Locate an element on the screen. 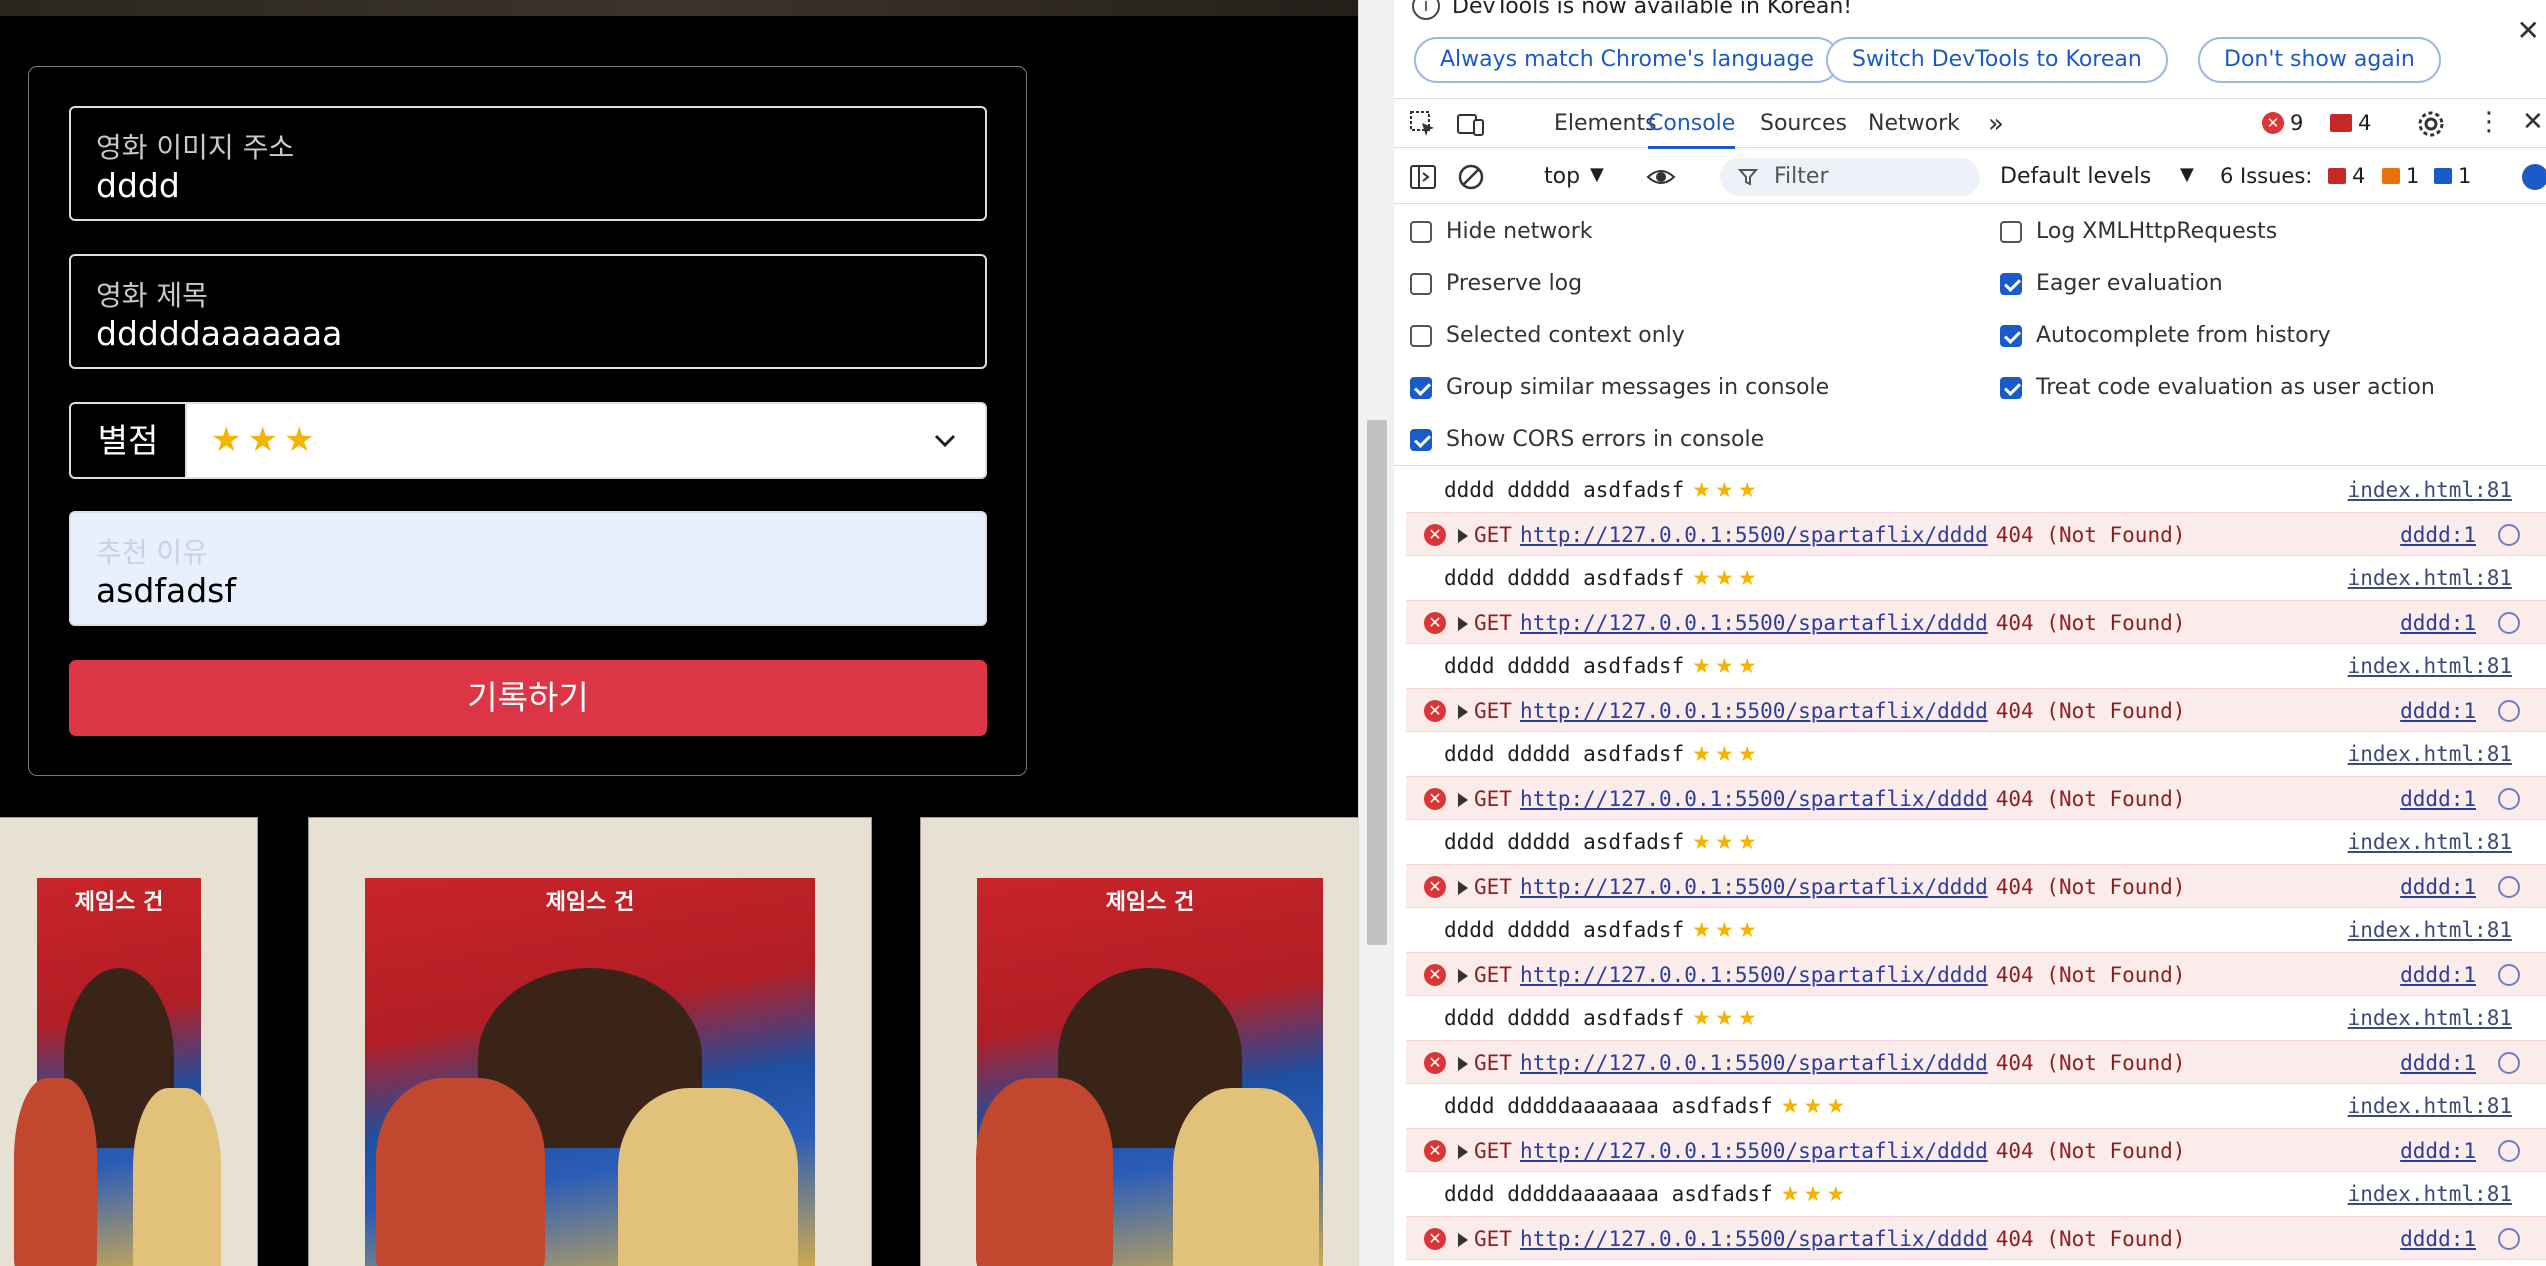  eager-eval-checkbox is located at coordinates (2011, 284).